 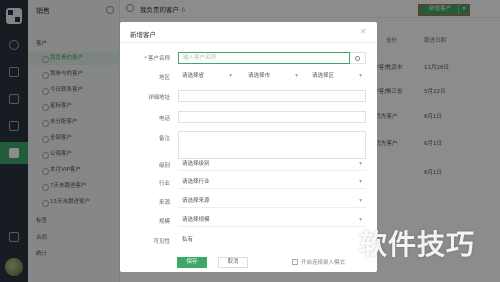 I want to click on industry-select: 请选择行业 ▾, so click(x=272, y=182).